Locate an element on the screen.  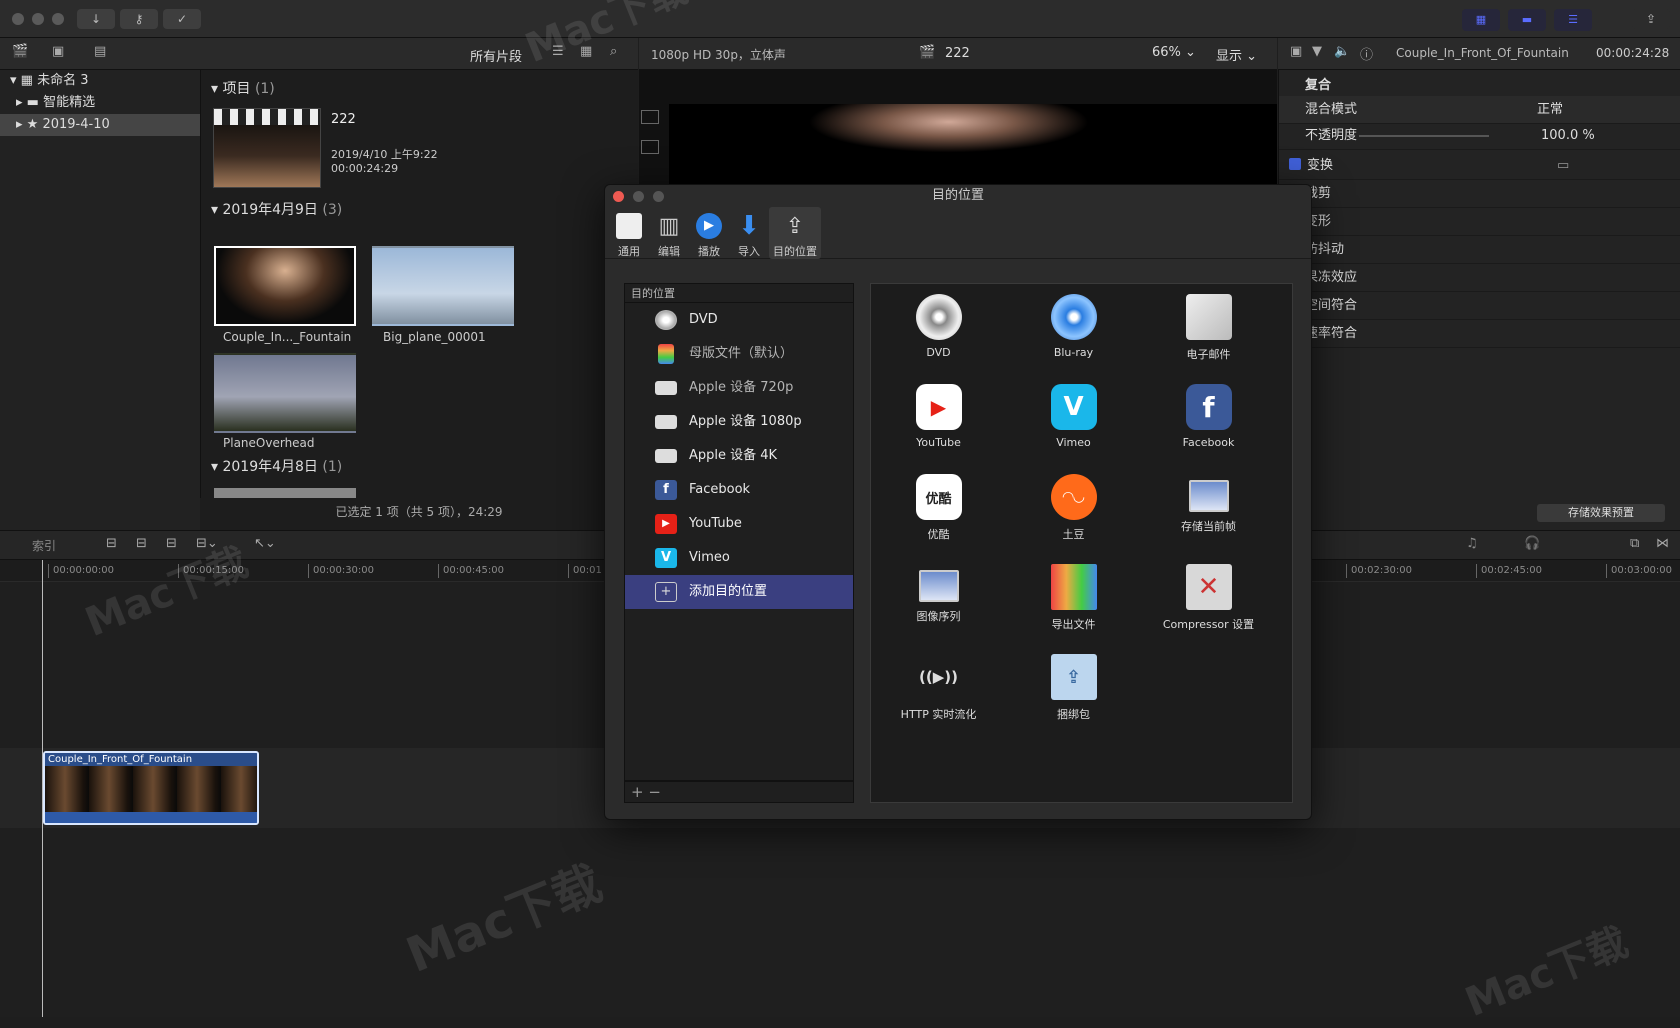
titles-icon: ▤ is located at coordinates (100, 51).